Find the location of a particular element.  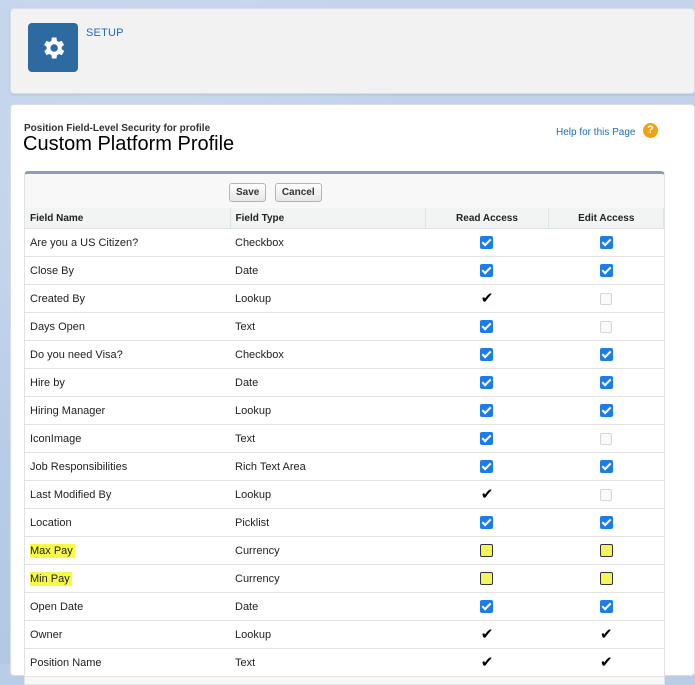

table-row: Min Pay Currency is located at coordinates (344, 578).